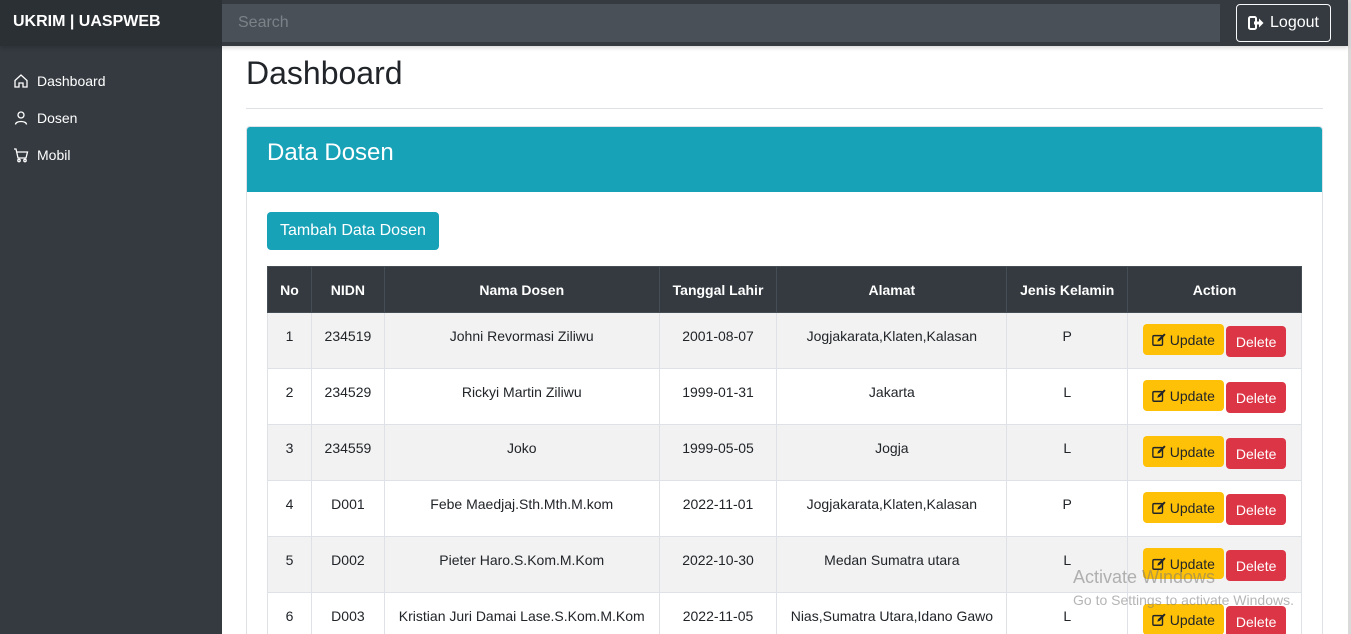 This screenshot has height=634, width=1351. What do you see at coordinates (892, 396) in the screenshot?
I see `cell-alamat: Jakarta` at bounding box center [892, 396].